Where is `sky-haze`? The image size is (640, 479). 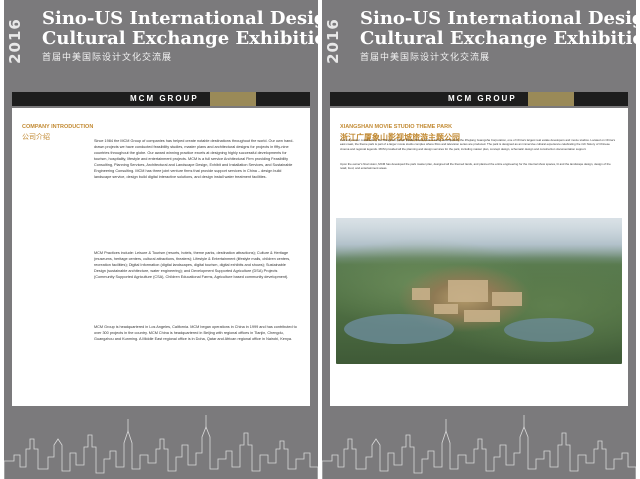 sky-haze is located at coordinates (479, 238).